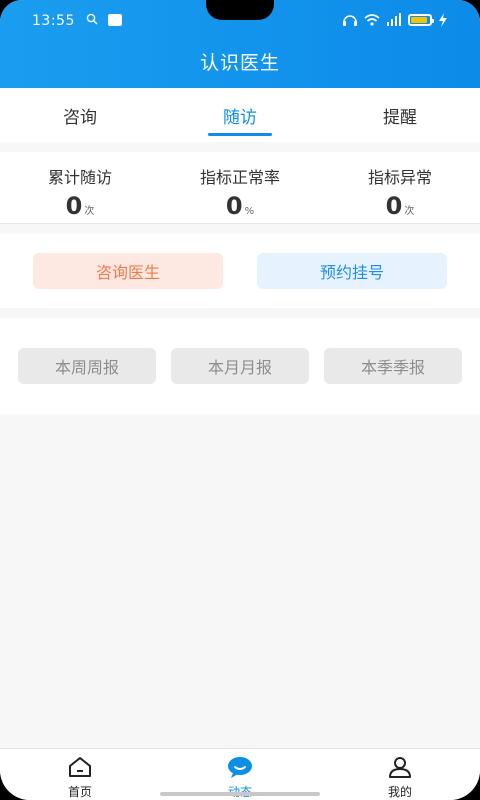 This screenshot has height=800, width=480. I want to click on reports-panel: 本周周报 本月月报 本季季报, so click(240, 366).